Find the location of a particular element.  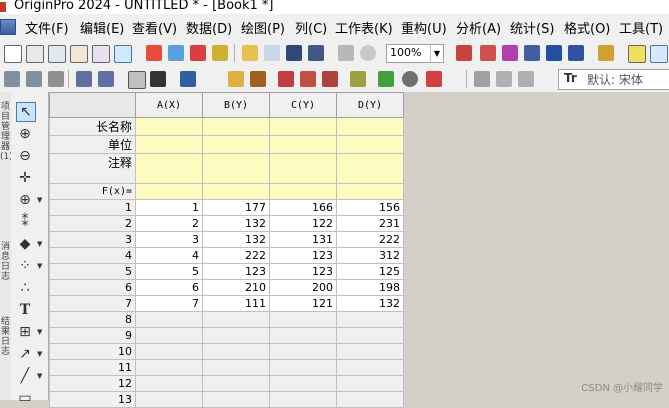

worksheet-menu-icon is located at coordinates (8, 27).